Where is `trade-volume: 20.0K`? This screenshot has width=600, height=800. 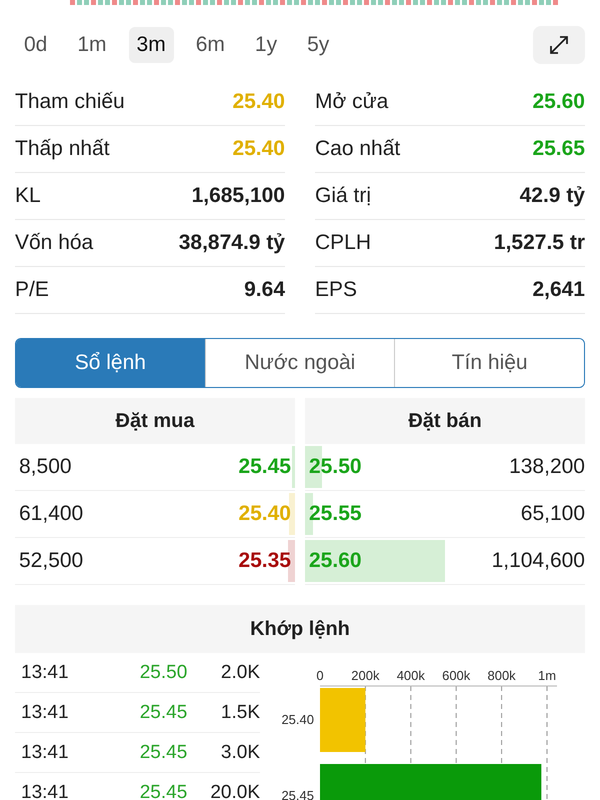 trade-volume: 20.0K is located at coordinates (234, 791).